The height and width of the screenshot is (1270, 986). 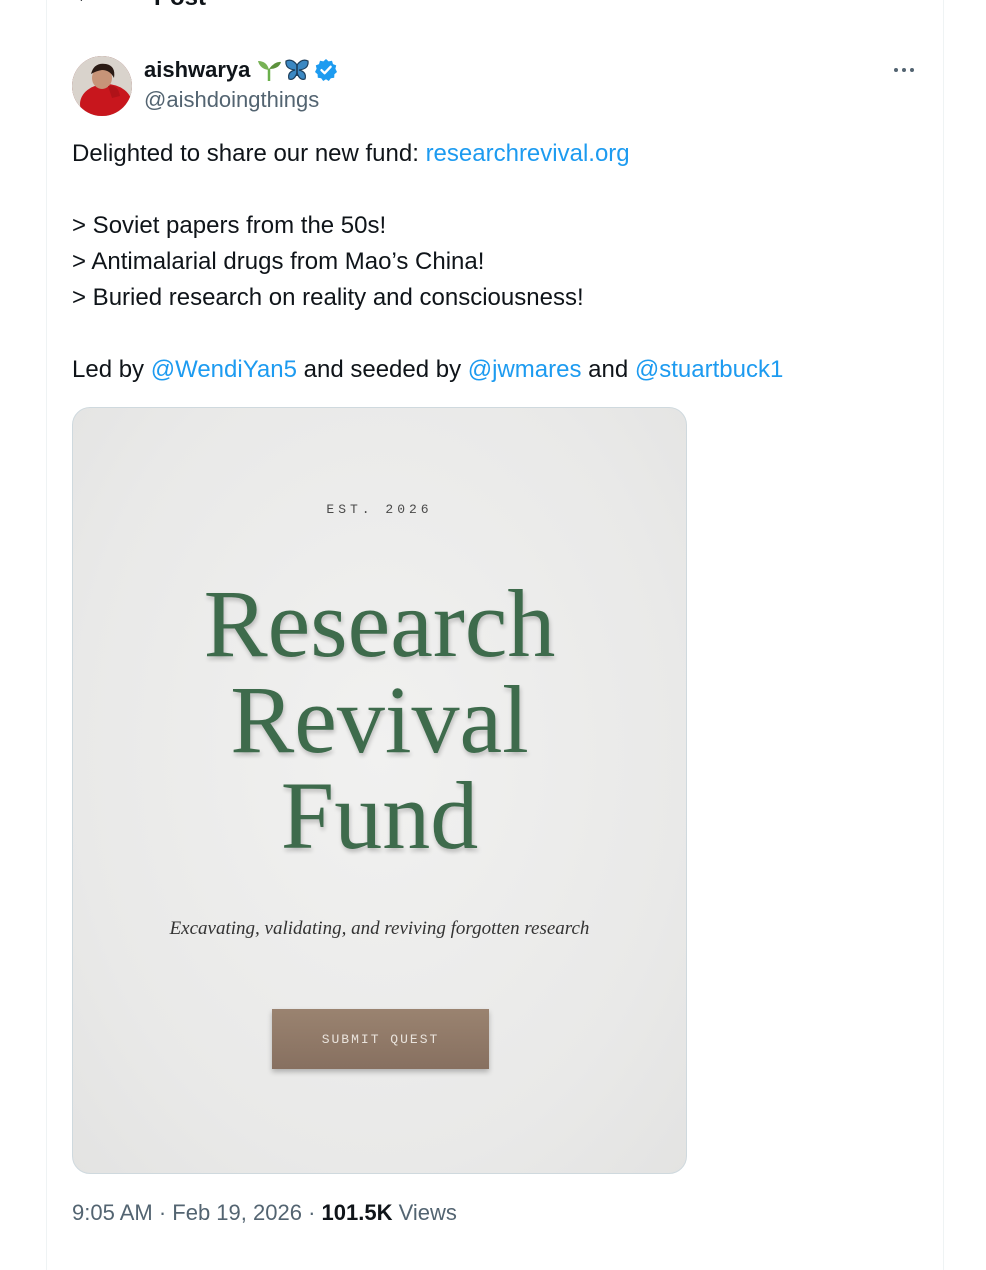 I want to click on more-horizontal-icon, so click(x=904, y=70).